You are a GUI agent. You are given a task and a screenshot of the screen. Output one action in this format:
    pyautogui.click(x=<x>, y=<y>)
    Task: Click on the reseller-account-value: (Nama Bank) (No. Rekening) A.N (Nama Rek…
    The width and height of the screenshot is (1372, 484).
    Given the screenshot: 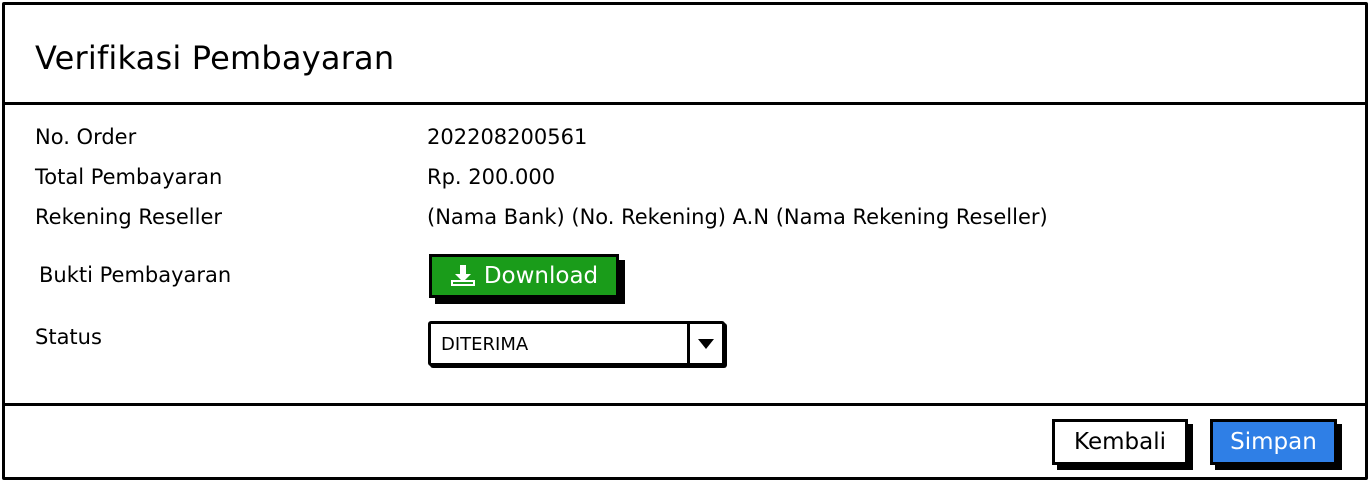 What is the action you would take?
    pyautogui.click(x=737, y=217)
    